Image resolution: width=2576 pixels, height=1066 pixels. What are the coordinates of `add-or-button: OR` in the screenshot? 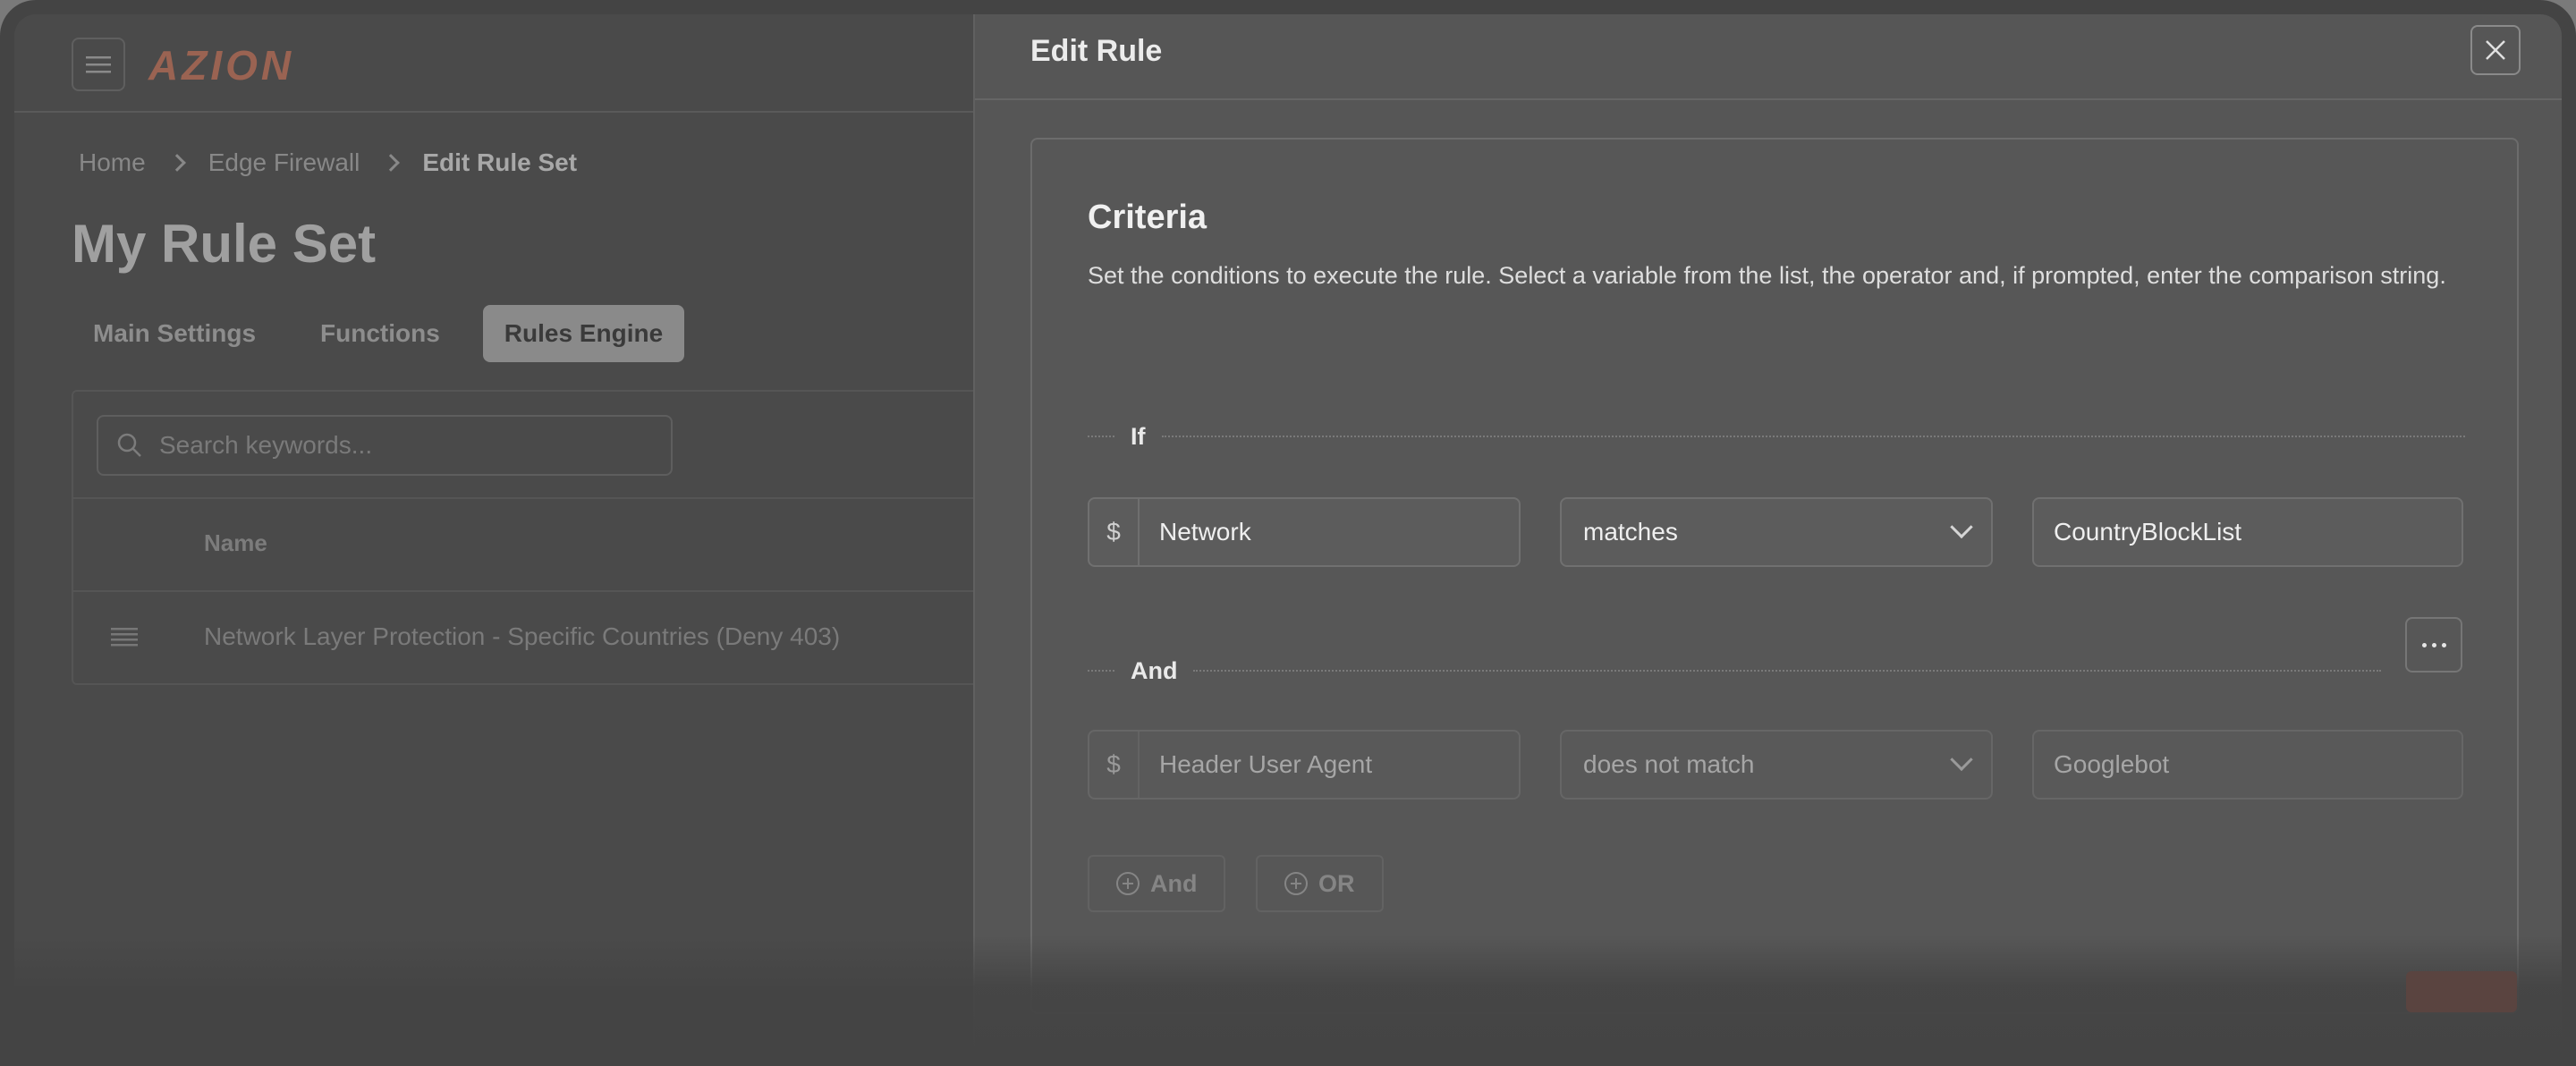 It's located at (1320, 883).